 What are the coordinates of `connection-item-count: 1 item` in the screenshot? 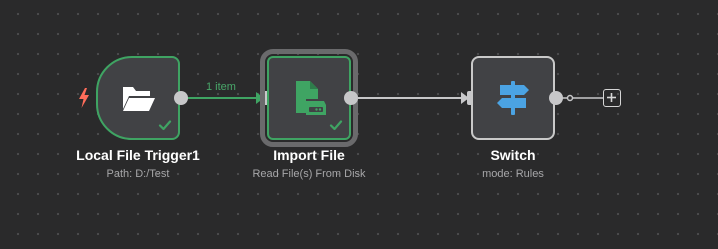 It's located at (221, 87).